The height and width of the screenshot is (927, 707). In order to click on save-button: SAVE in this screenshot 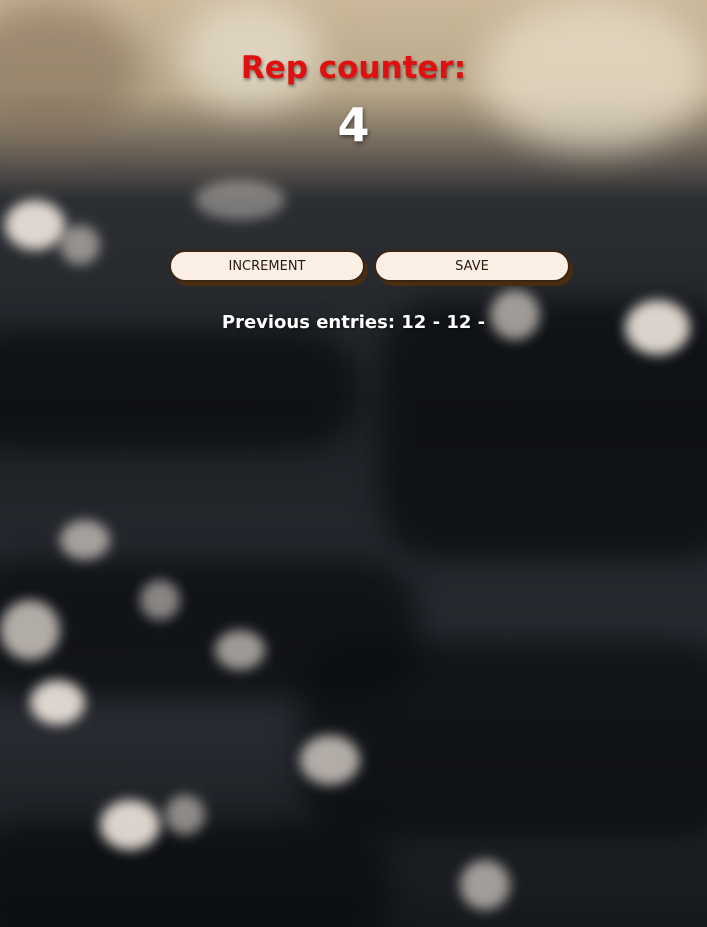, I will do `click(472, 266)`.